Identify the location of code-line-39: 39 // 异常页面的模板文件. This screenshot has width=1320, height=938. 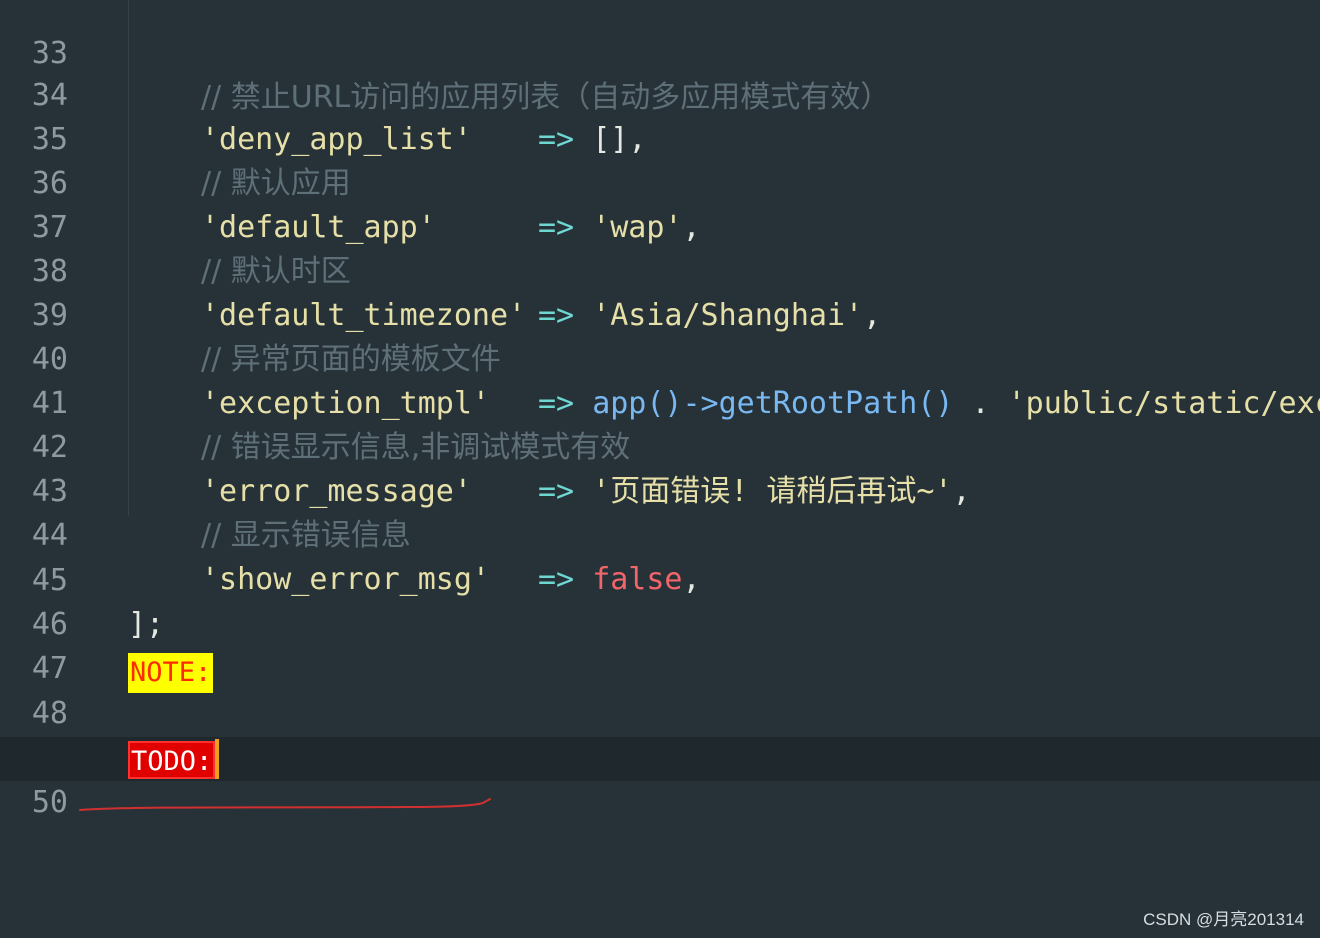
(660, 313).